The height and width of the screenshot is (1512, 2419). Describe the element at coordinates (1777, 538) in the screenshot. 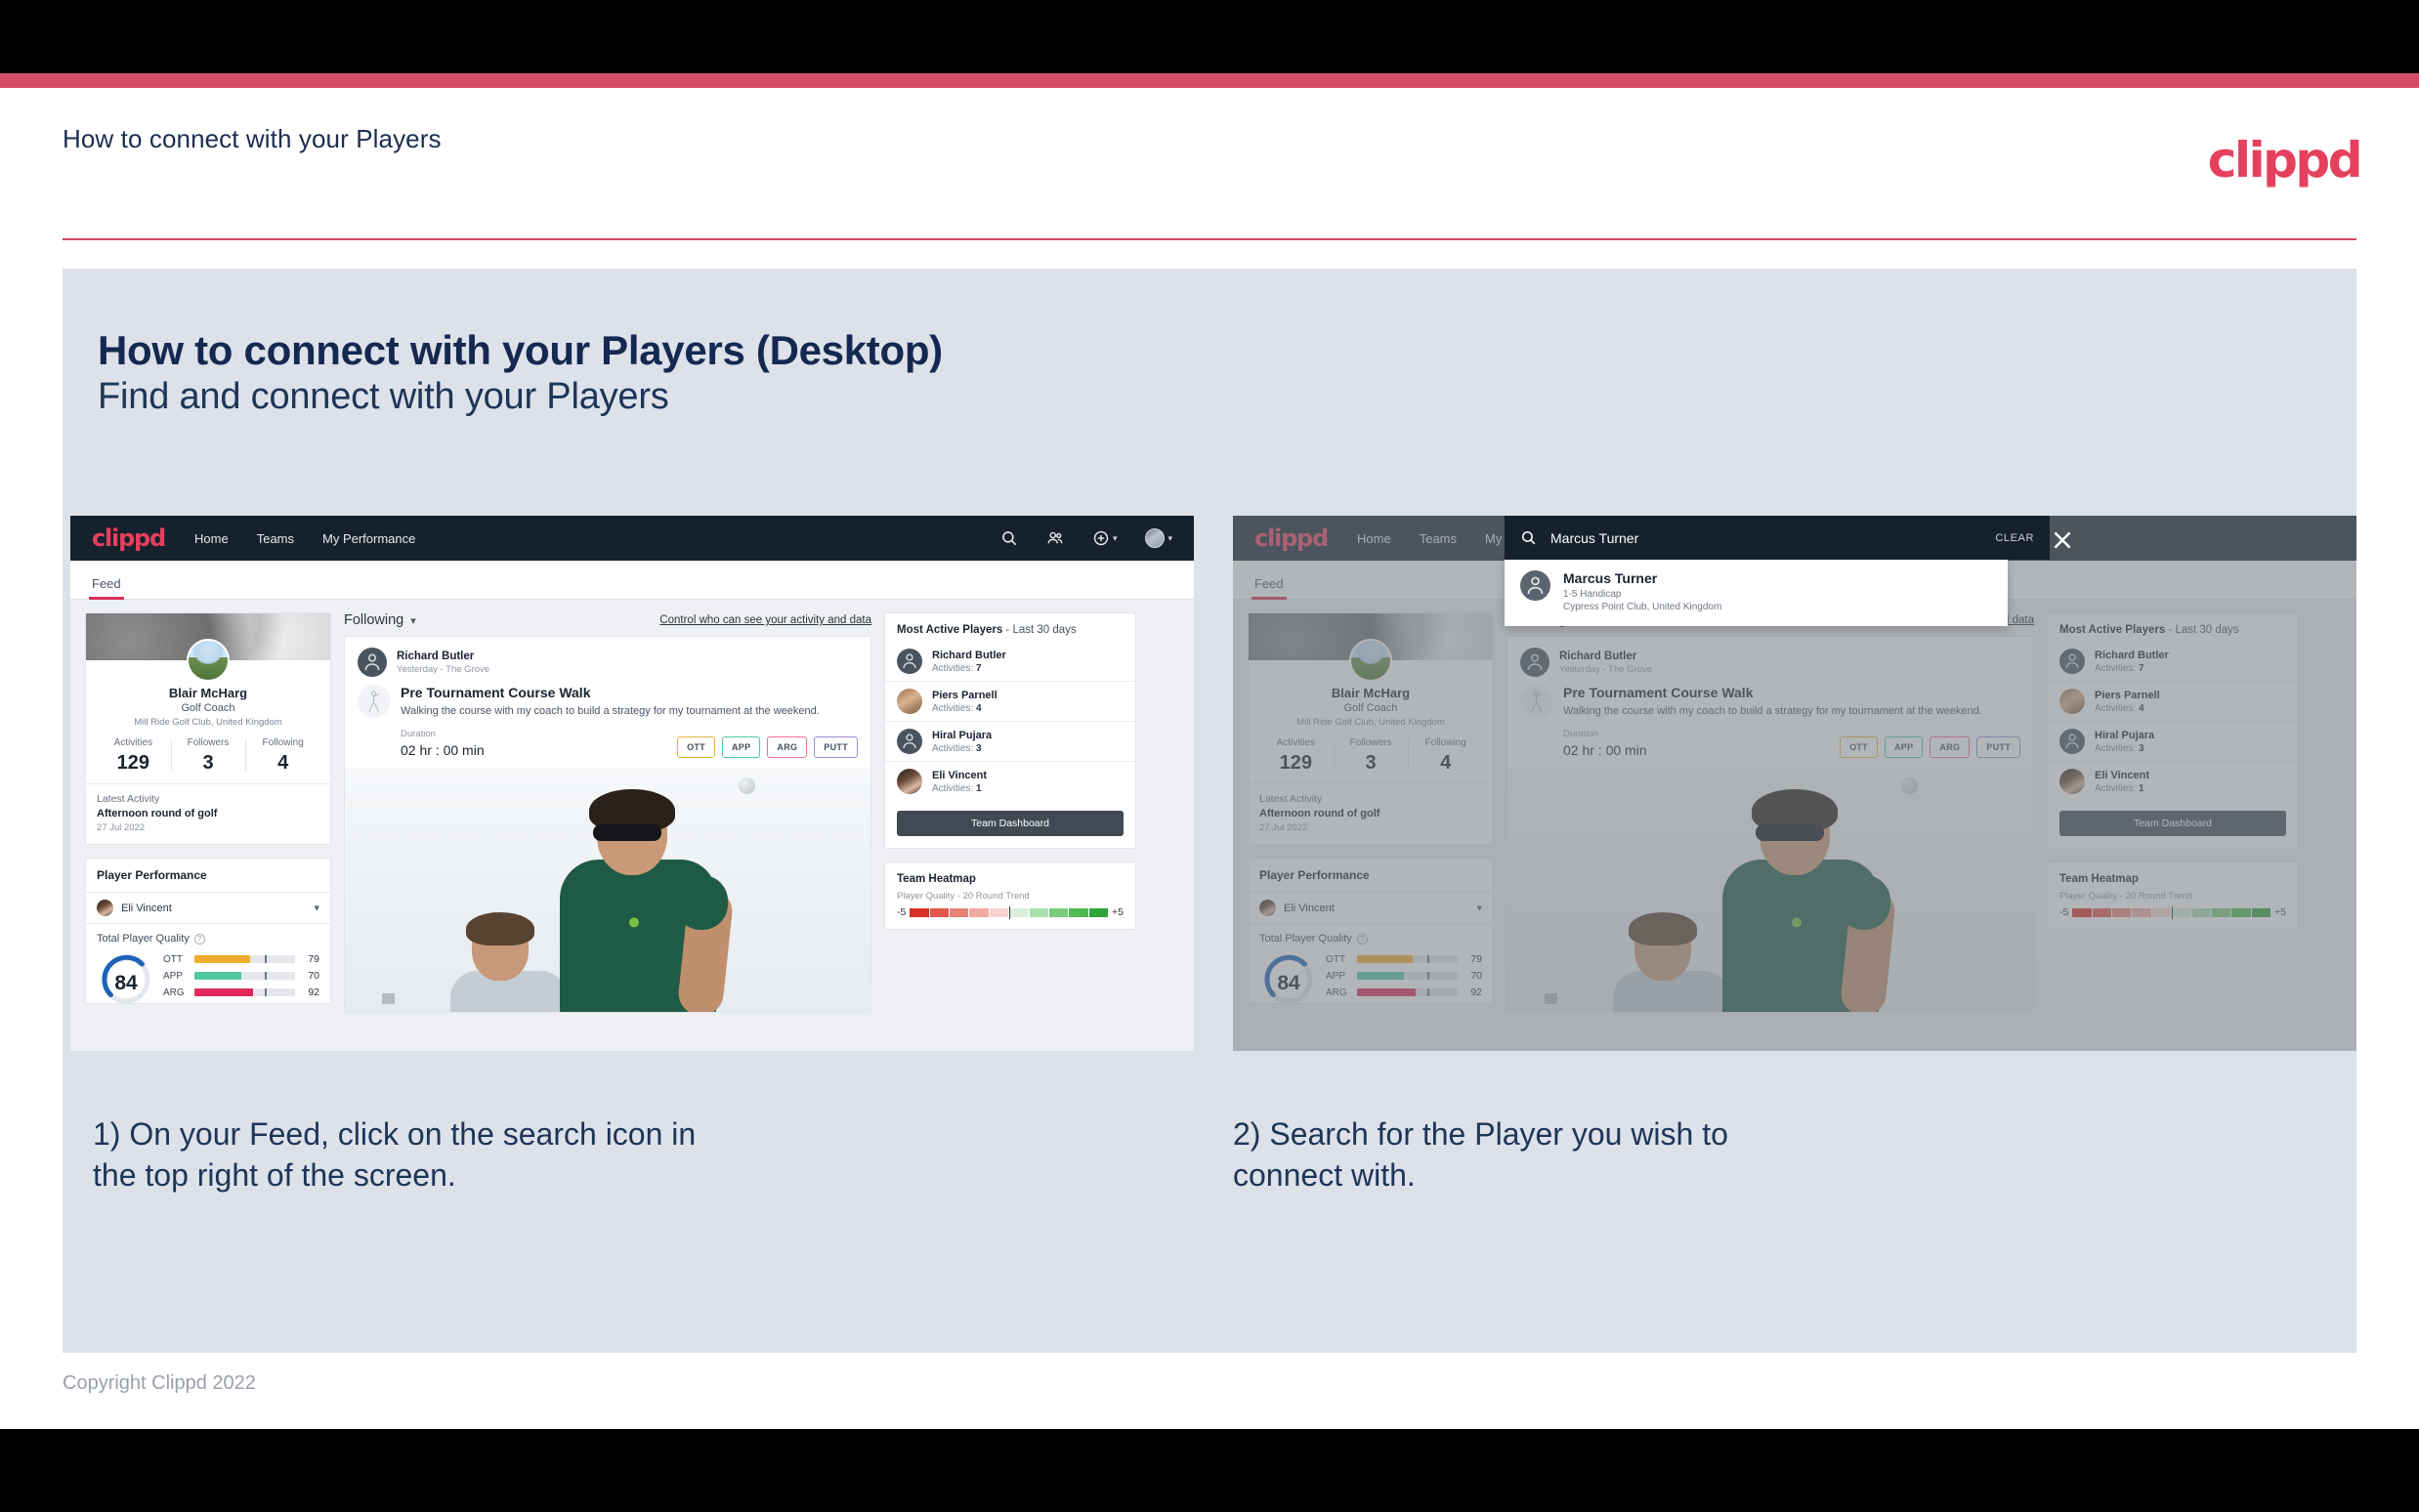

I see `search-bar: Marcus Turner CLEAR` at that location.